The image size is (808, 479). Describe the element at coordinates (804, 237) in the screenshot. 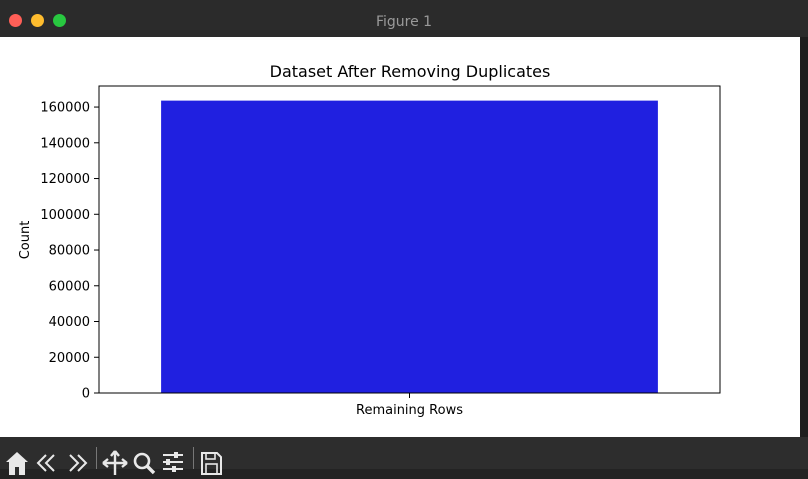

I see `background-window-edge` at that location.